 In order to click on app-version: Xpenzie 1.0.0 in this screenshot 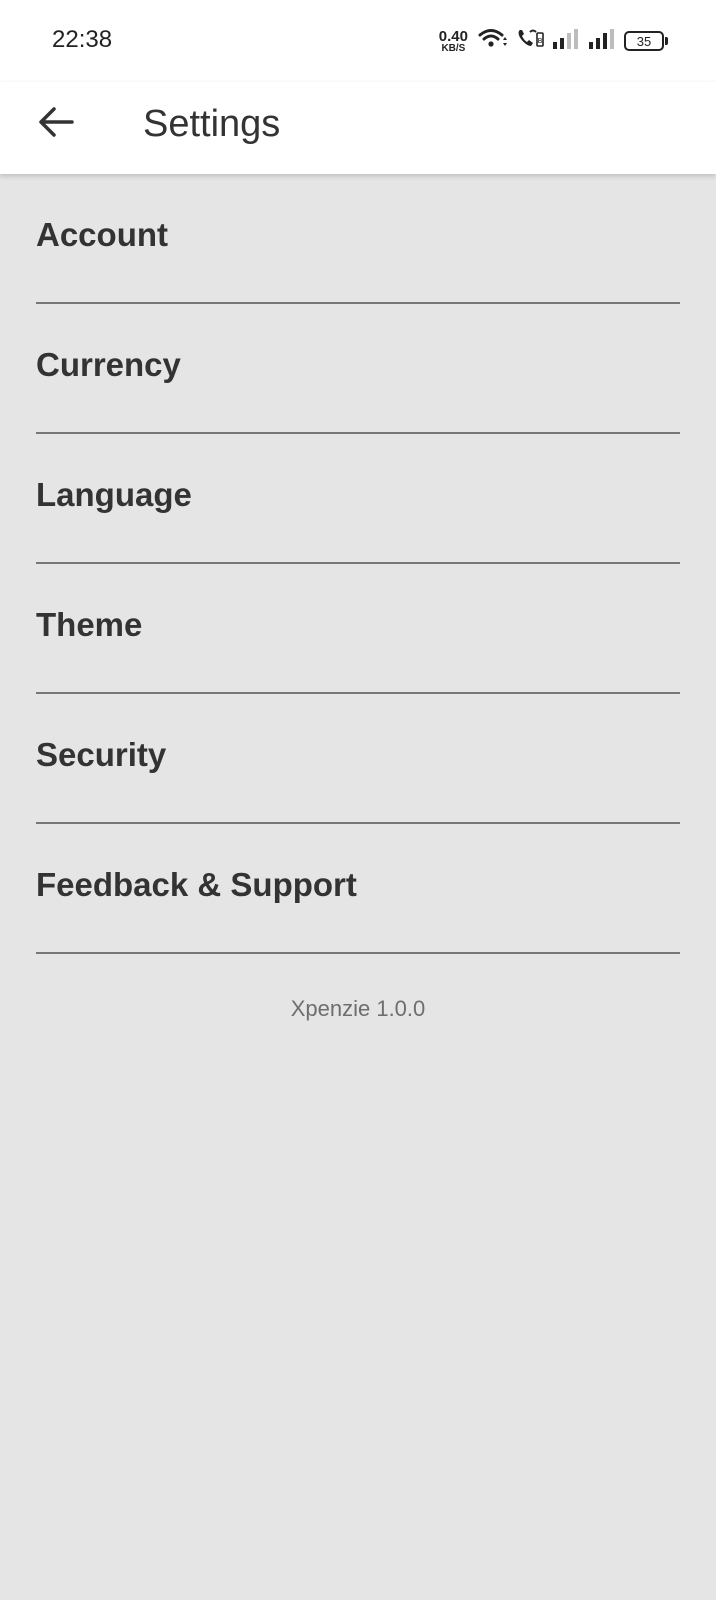, I will do `click(358, 1008)`.